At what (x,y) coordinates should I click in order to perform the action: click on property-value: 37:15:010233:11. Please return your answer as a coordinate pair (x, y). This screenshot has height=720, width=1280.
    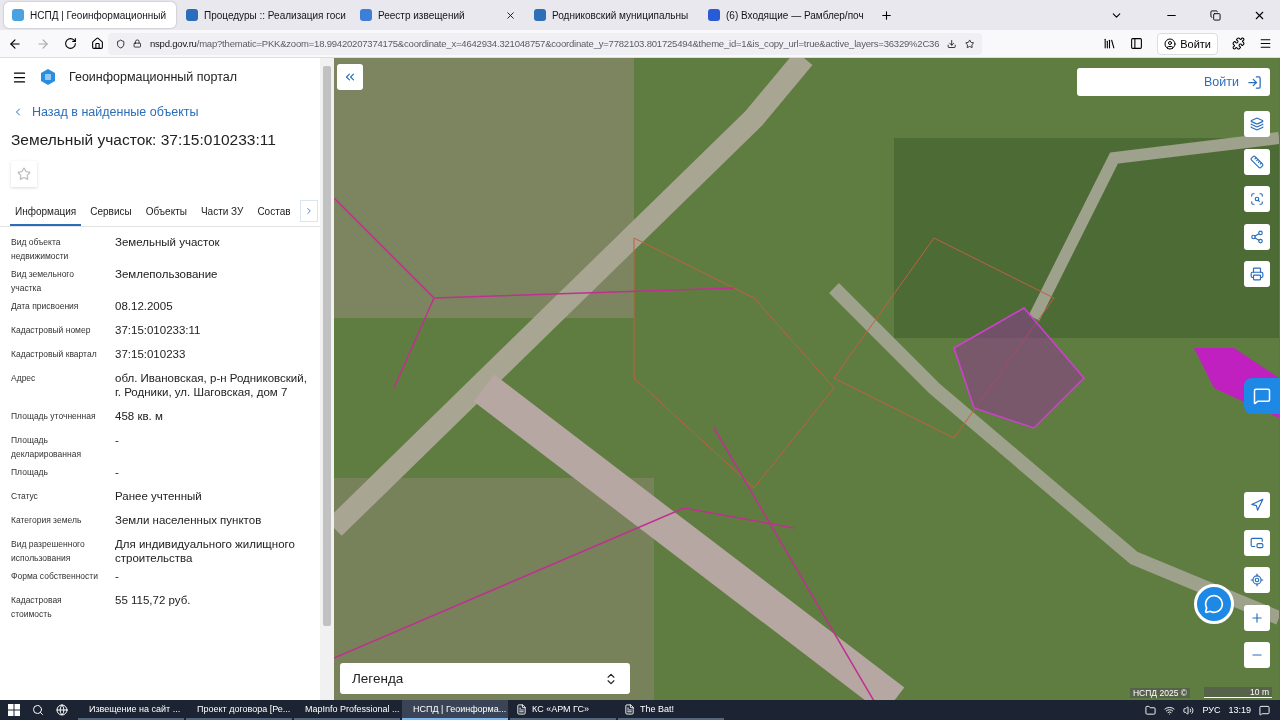
    Looking at the image, I should click on (158, 330).